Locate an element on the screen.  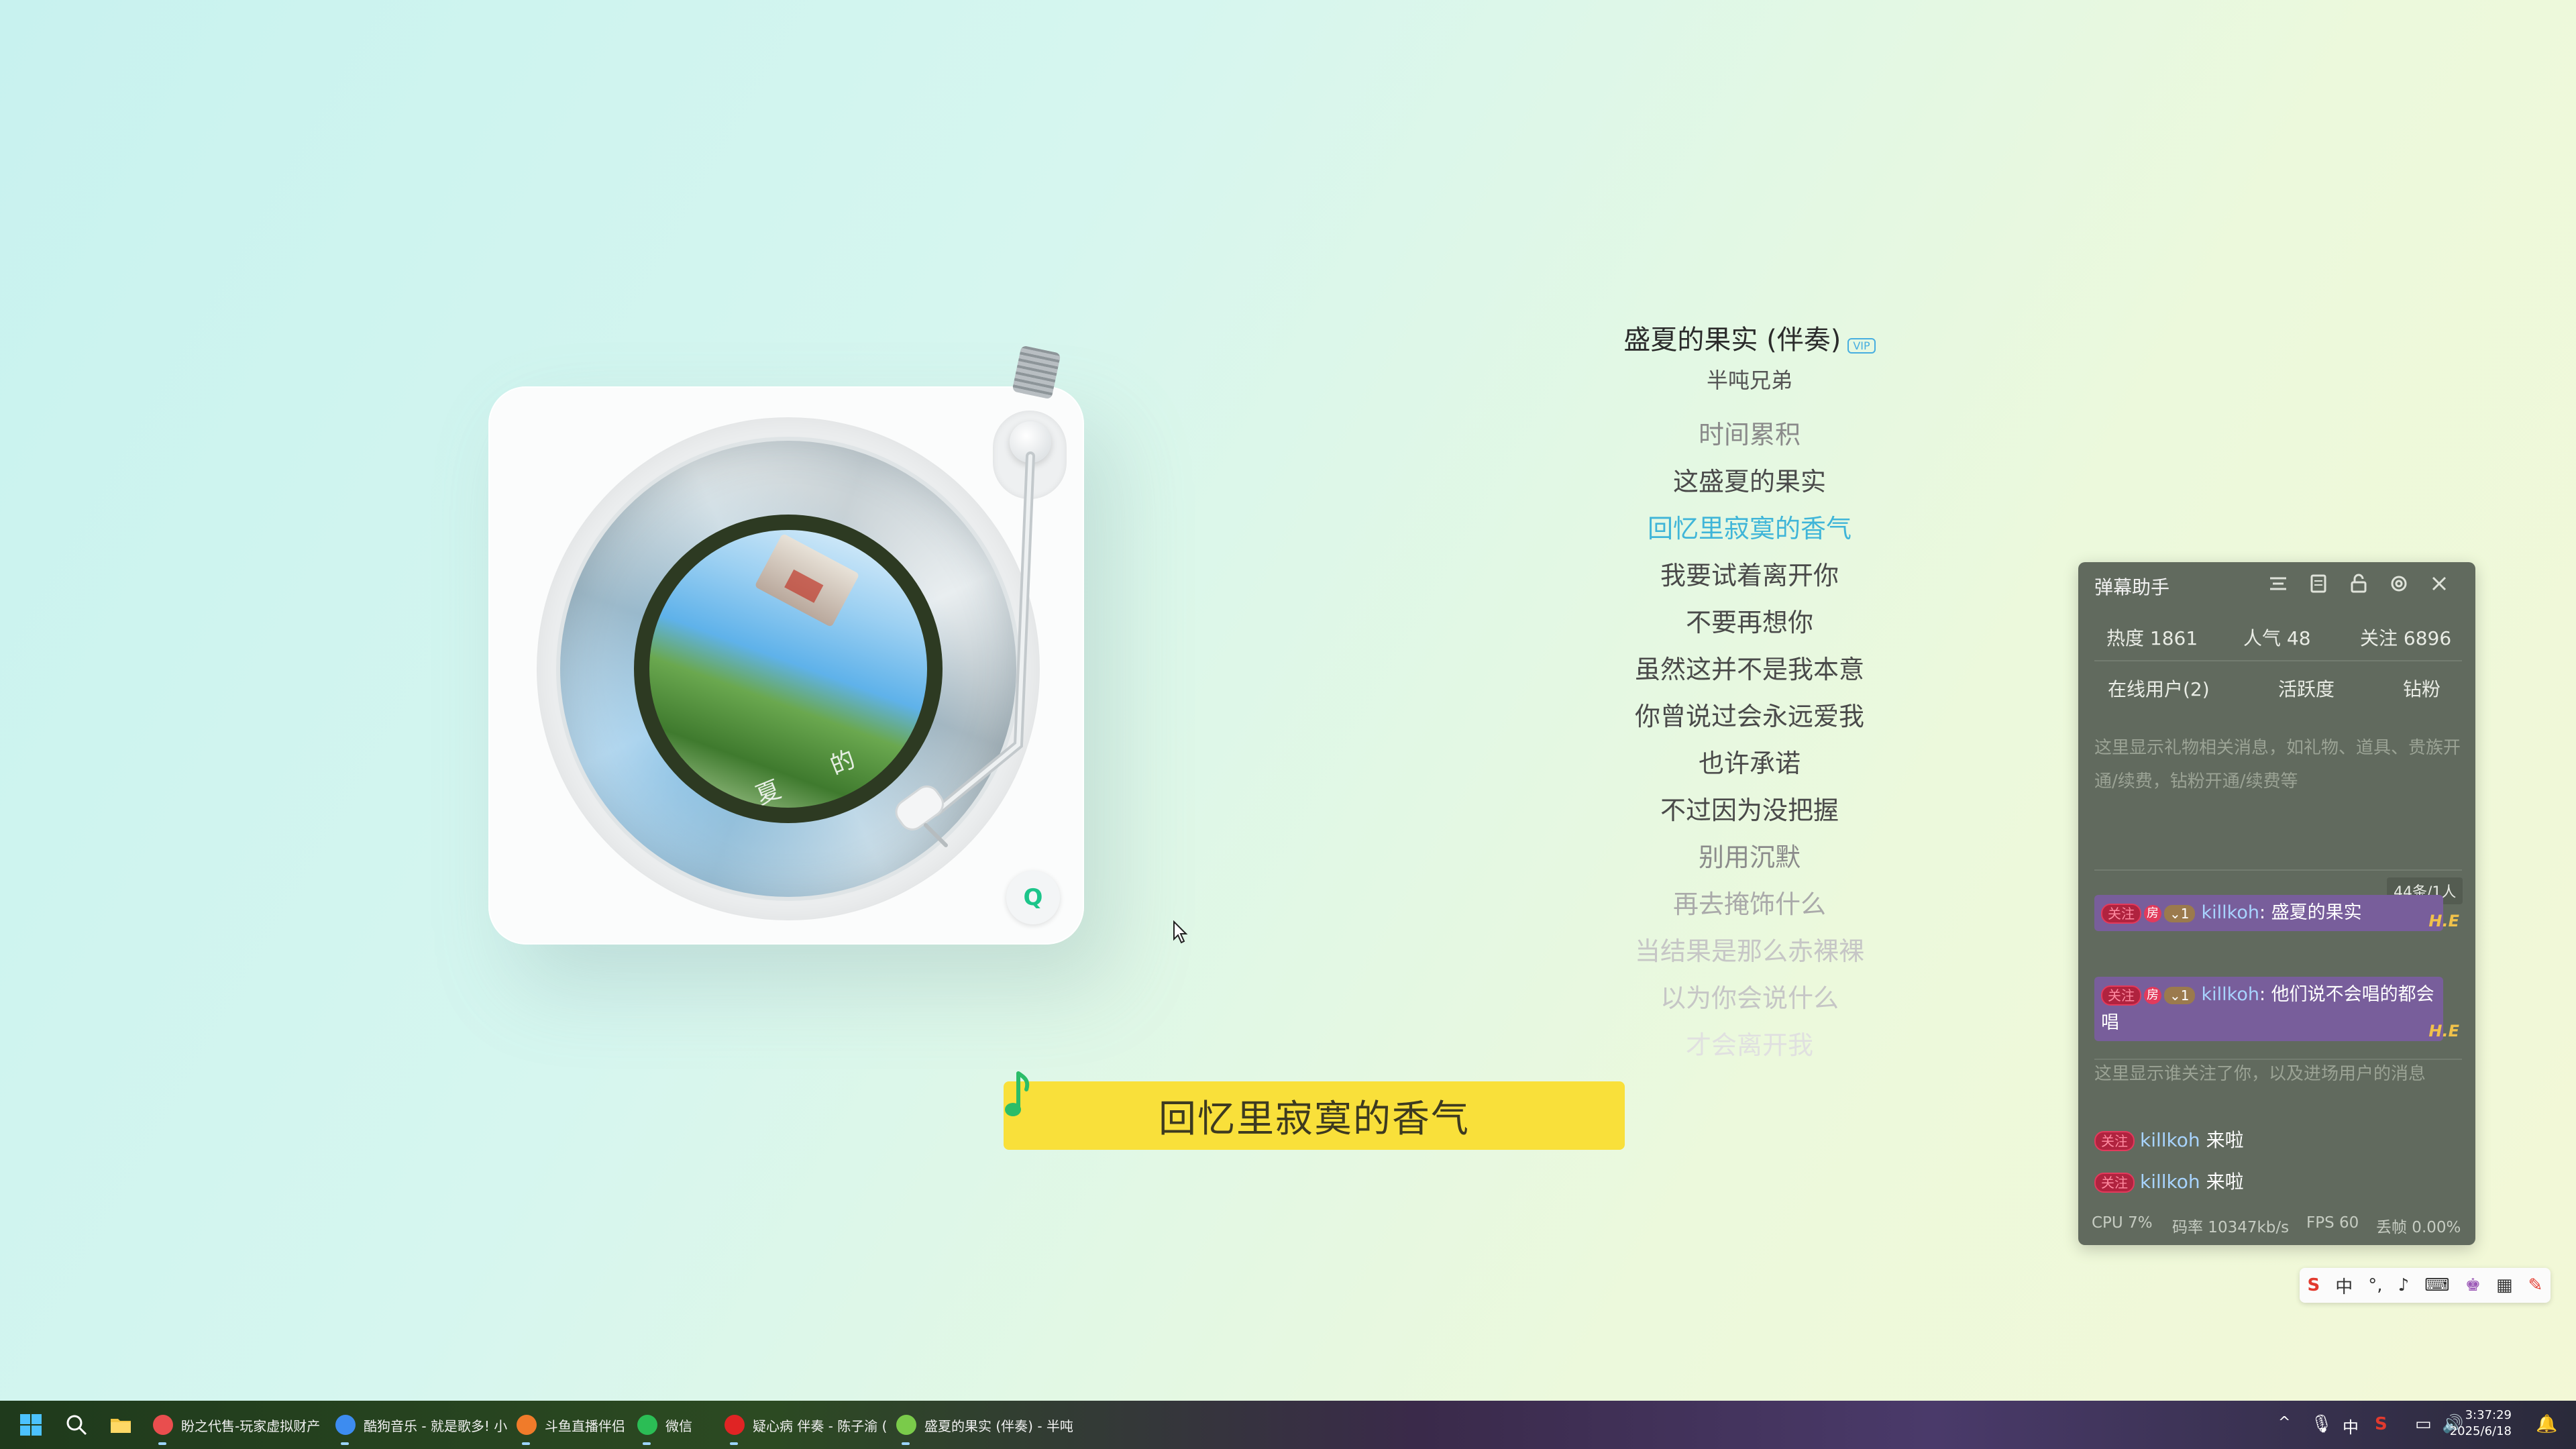
lyric-line: 回忆里寂寞的香气 is located at coordinates (1749, 534).